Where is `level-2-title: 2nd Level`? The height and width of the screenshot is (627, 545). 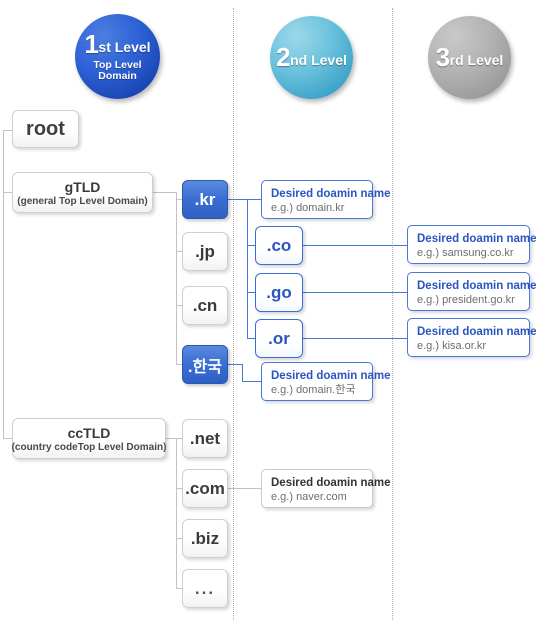 level-2-title: 2nd Level is located at coordinates (311, 56).